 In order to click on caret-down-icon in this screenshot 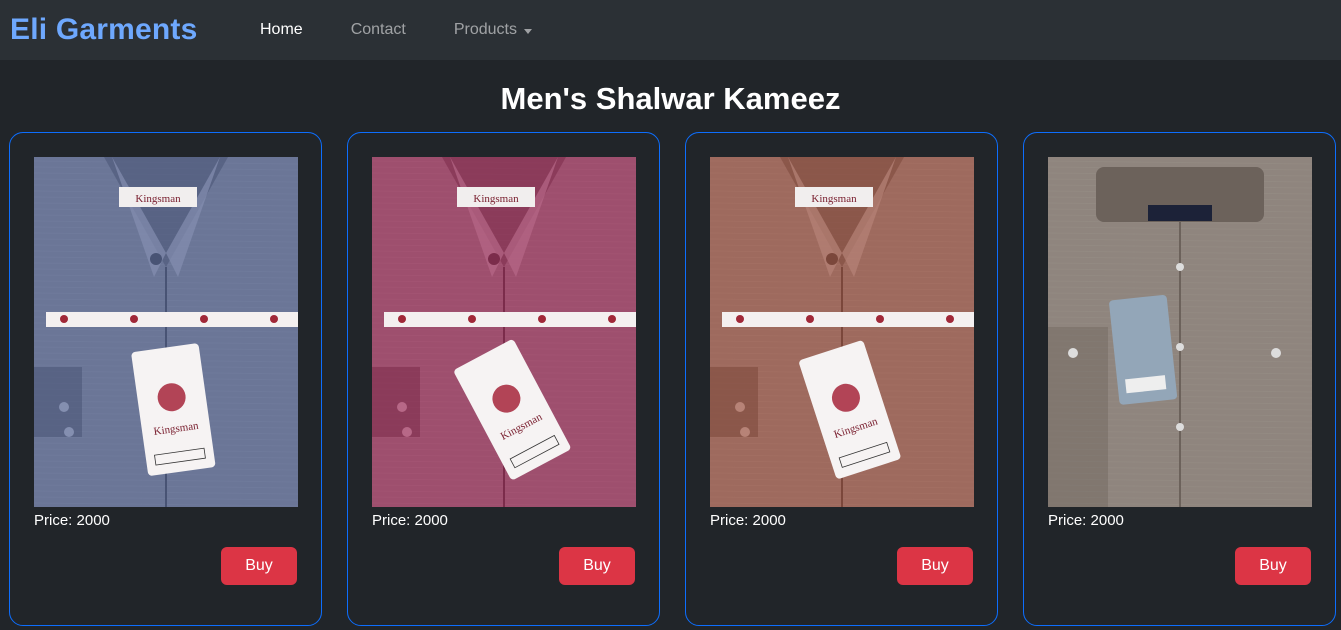, I will do `click(527, 31)`.